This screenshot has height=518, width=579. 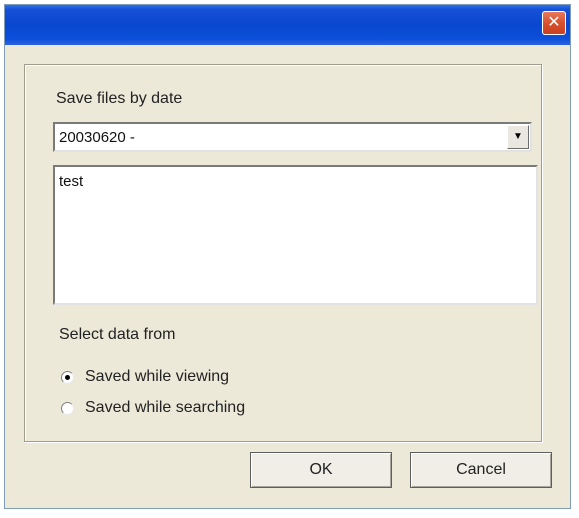 I want to click on radio-label-viewing: Saved while viewing, so click(x=157, y=376).